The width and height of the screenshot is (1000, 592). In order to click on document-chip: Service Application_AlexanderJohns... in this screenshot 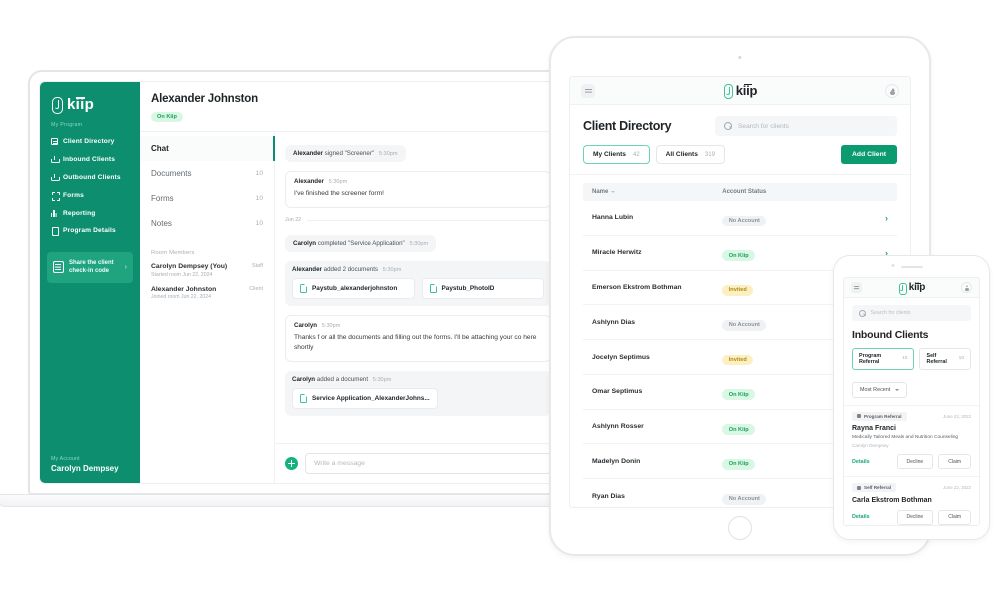, I will do `click(365, 398)`.